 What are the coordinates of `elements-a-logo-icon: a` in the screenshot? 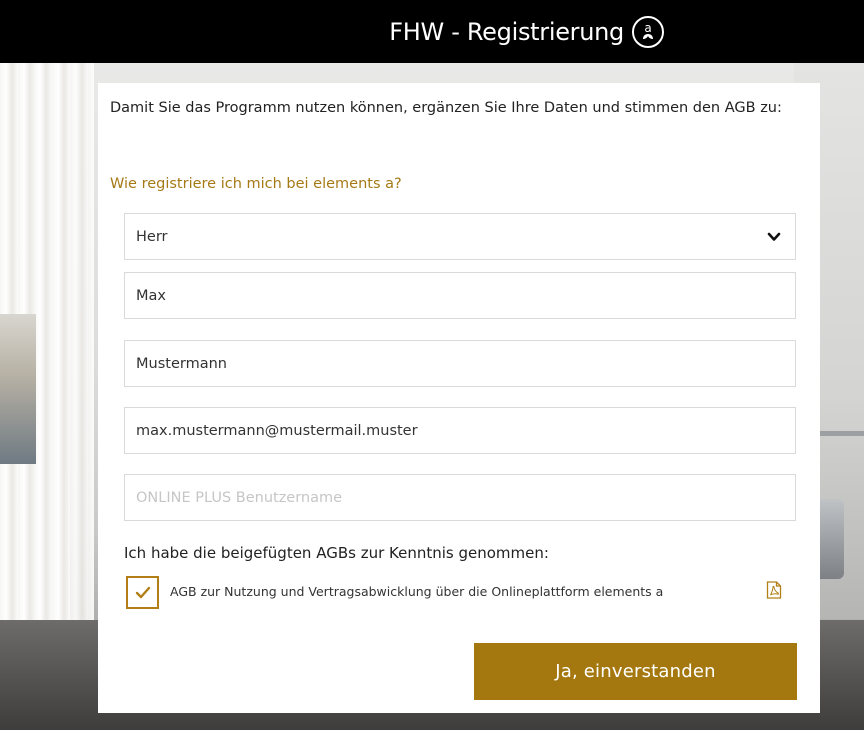 It's located at (648, 31).